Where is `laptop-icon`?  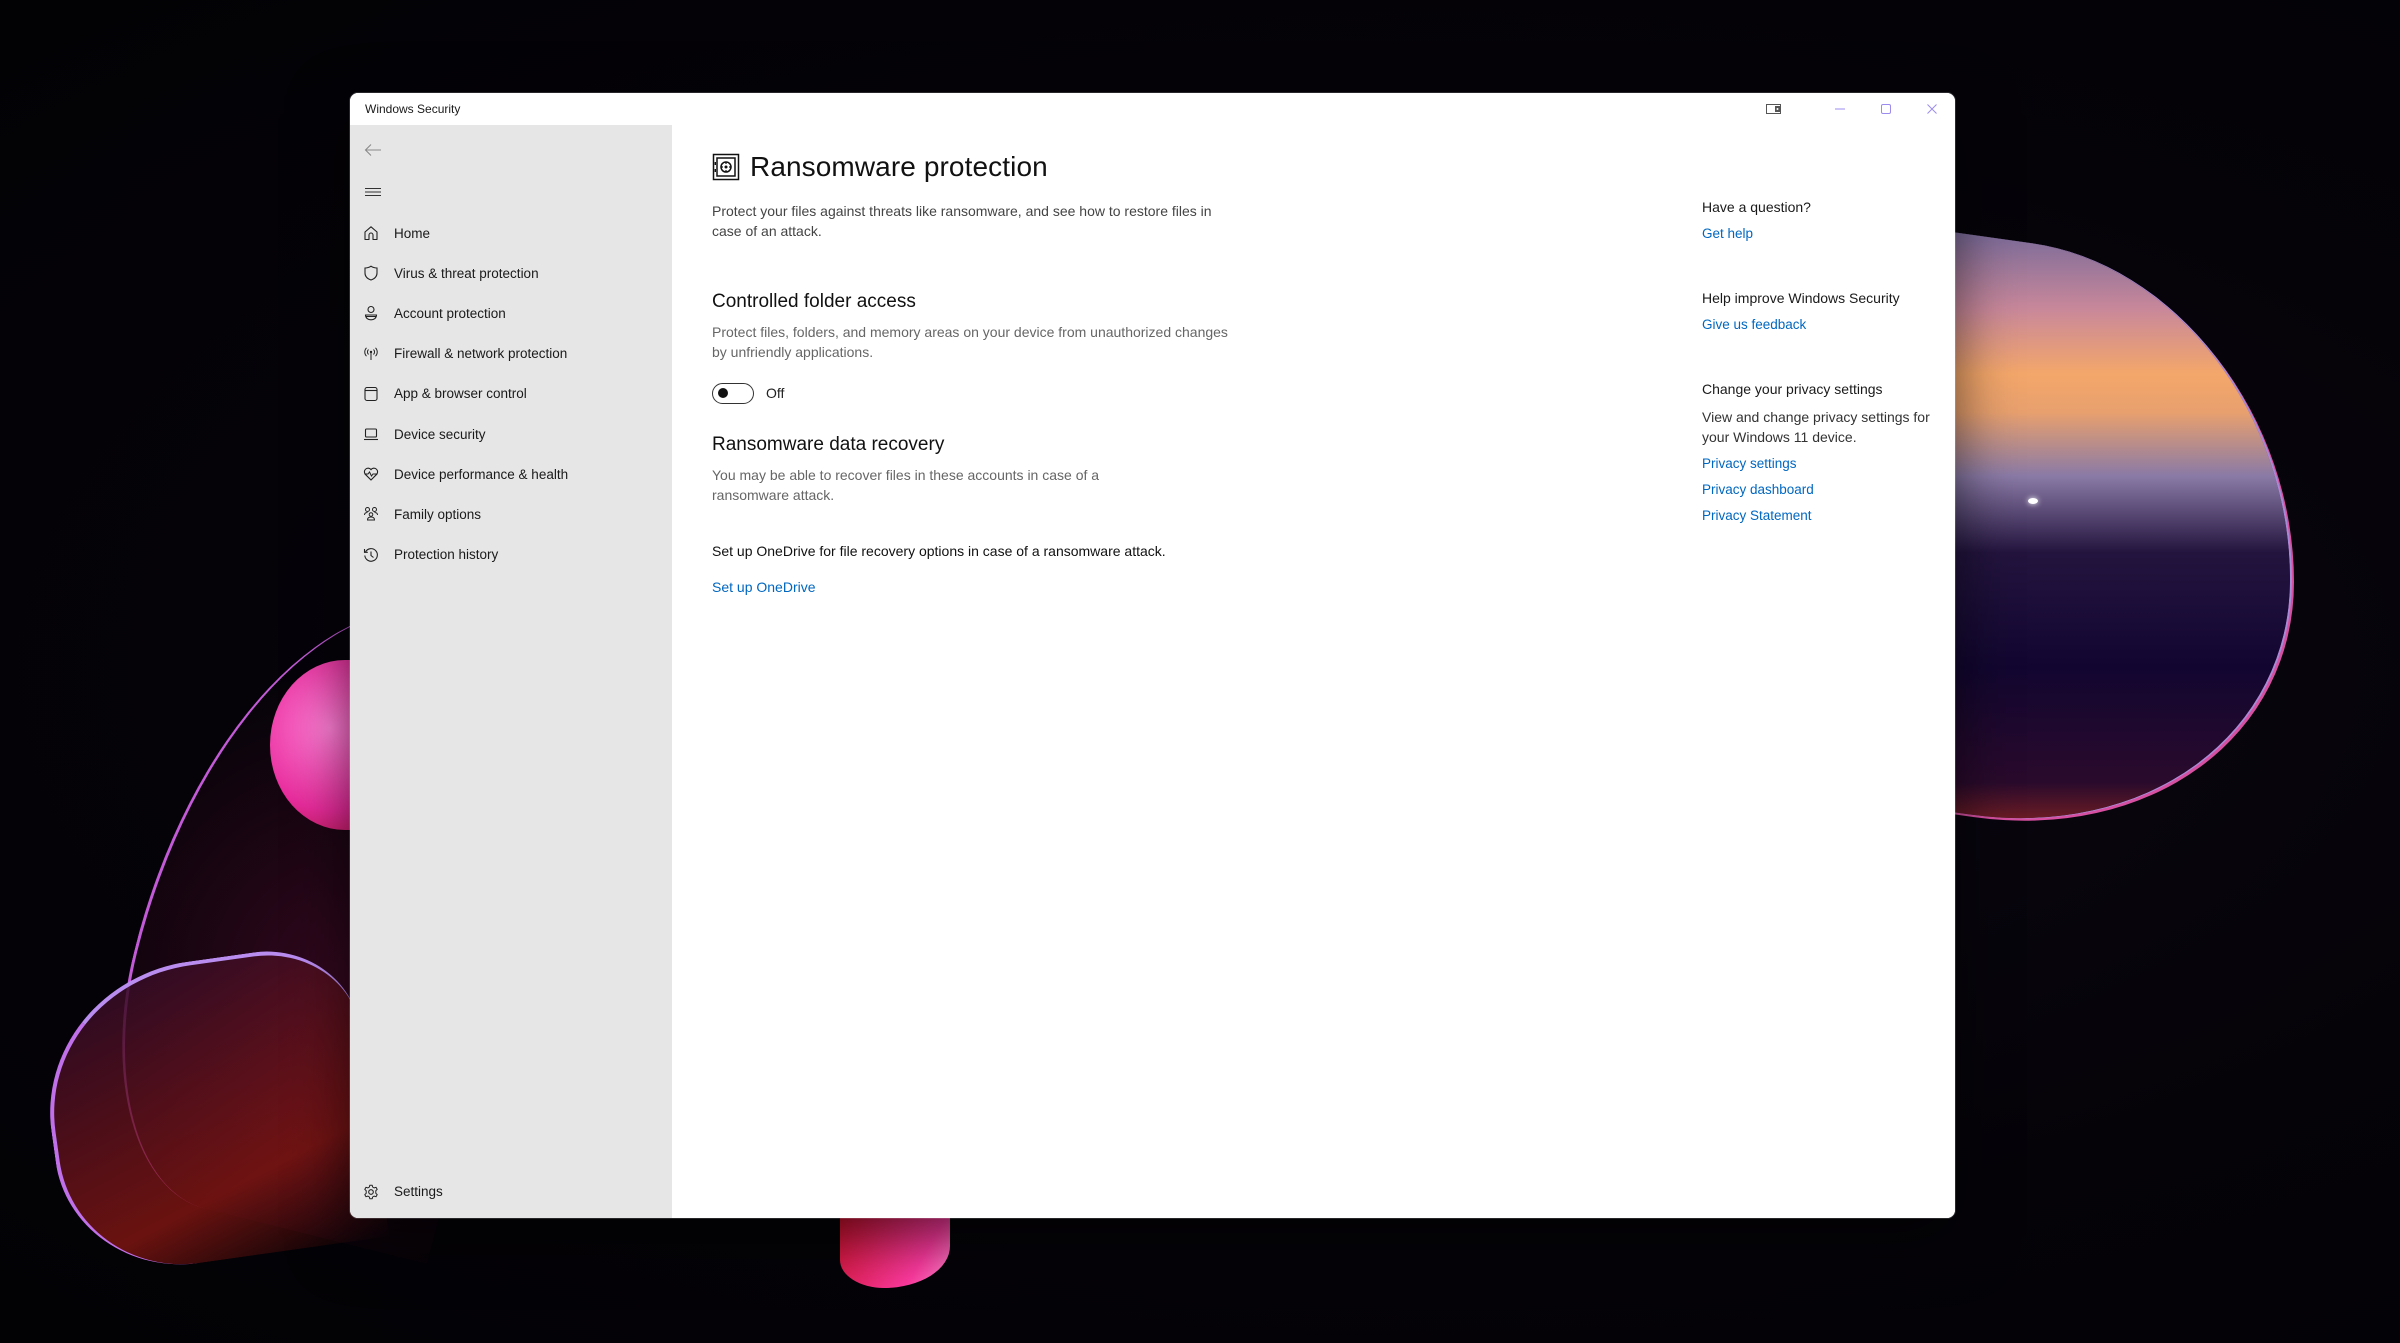 laptop-icon is located at coordinates (371, 434).